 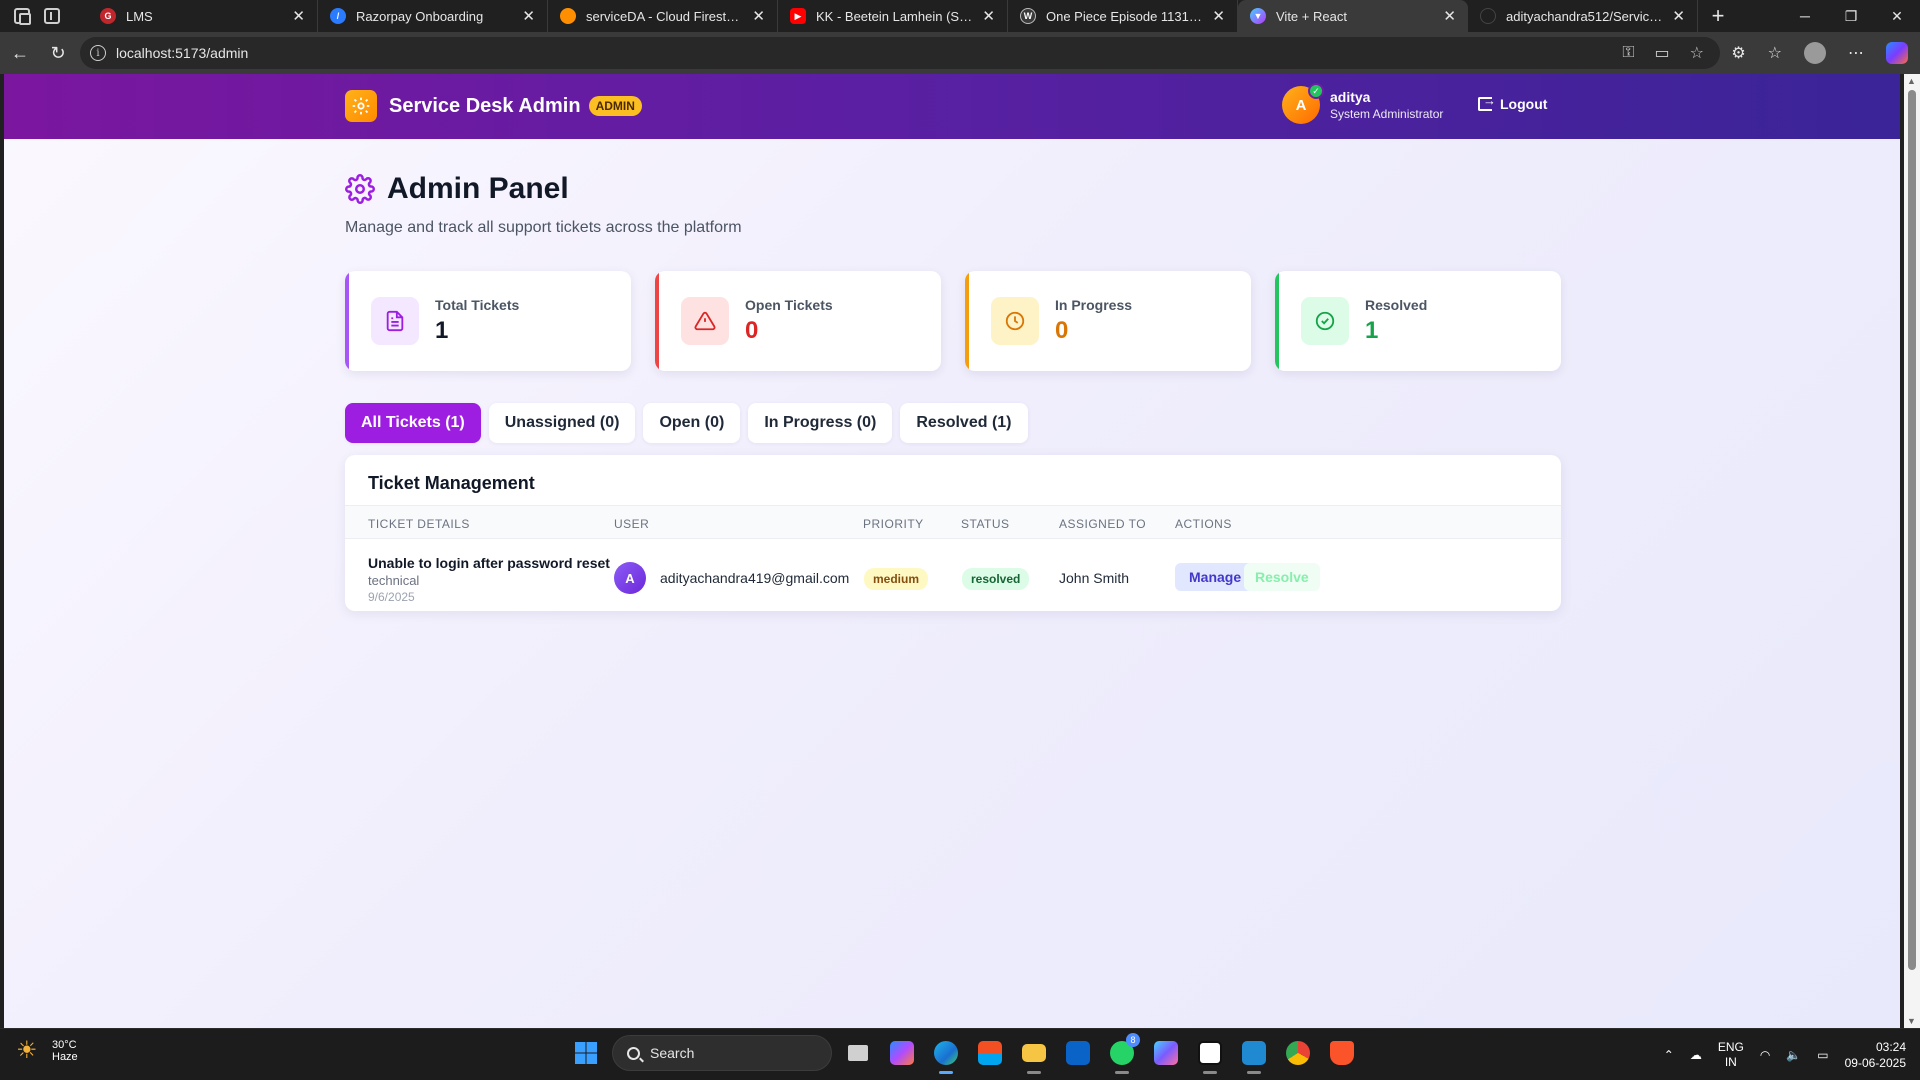 I want to click on notion-icon, so click(x=1210, y=1054).